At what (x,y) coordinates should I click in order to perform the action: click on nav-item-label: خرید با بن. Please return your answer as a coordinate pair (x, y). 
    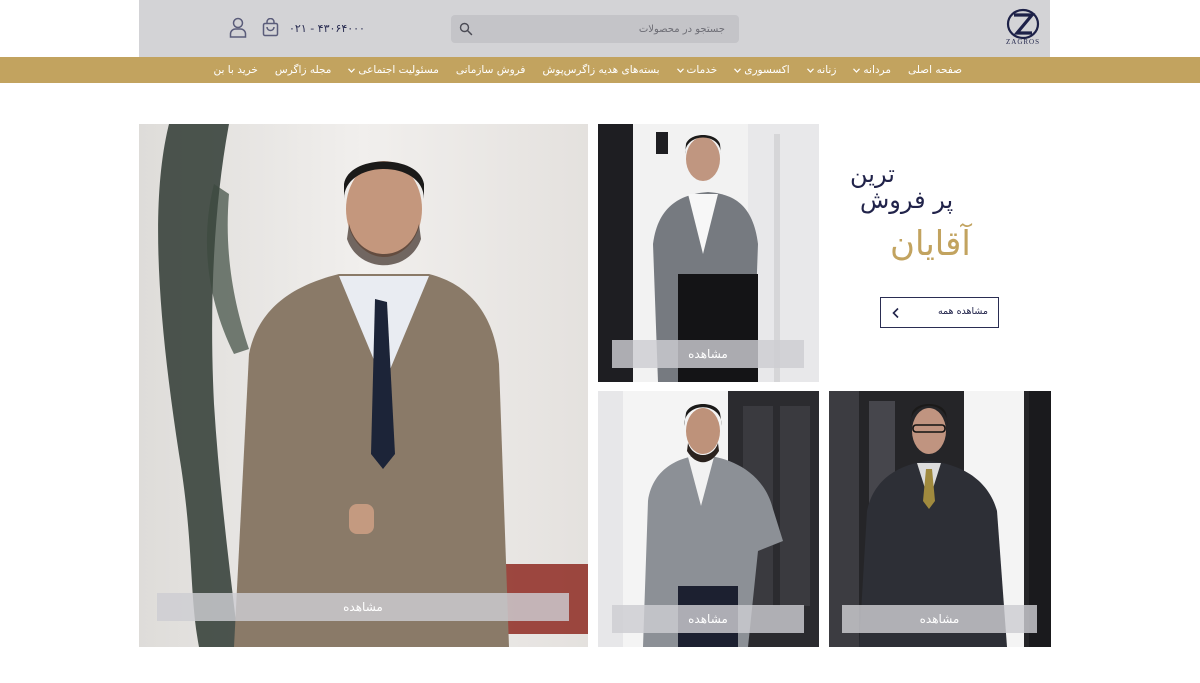
    Looking at the image, I should click on (235, 70).